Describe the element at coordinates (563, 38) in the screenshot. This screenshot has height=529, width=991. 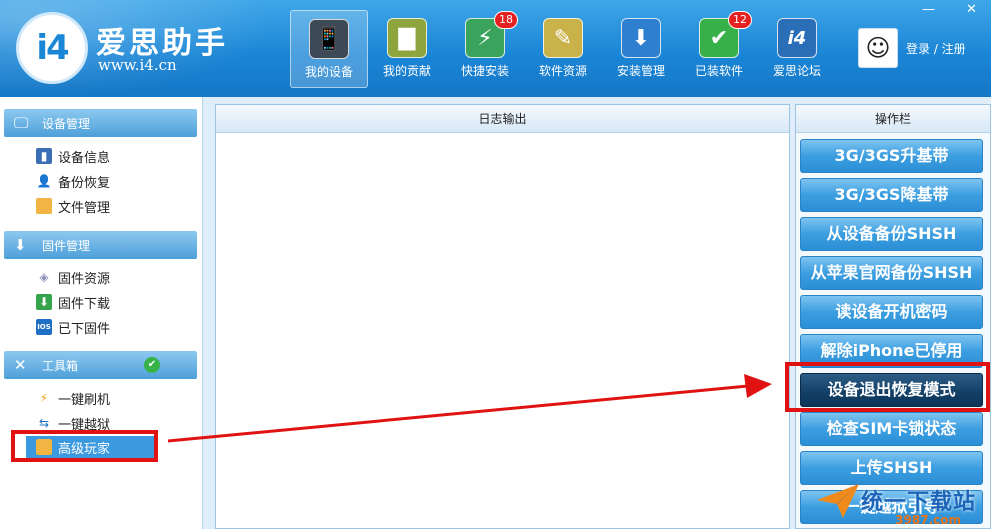
I see `app-store-icon: ✎` at that location.